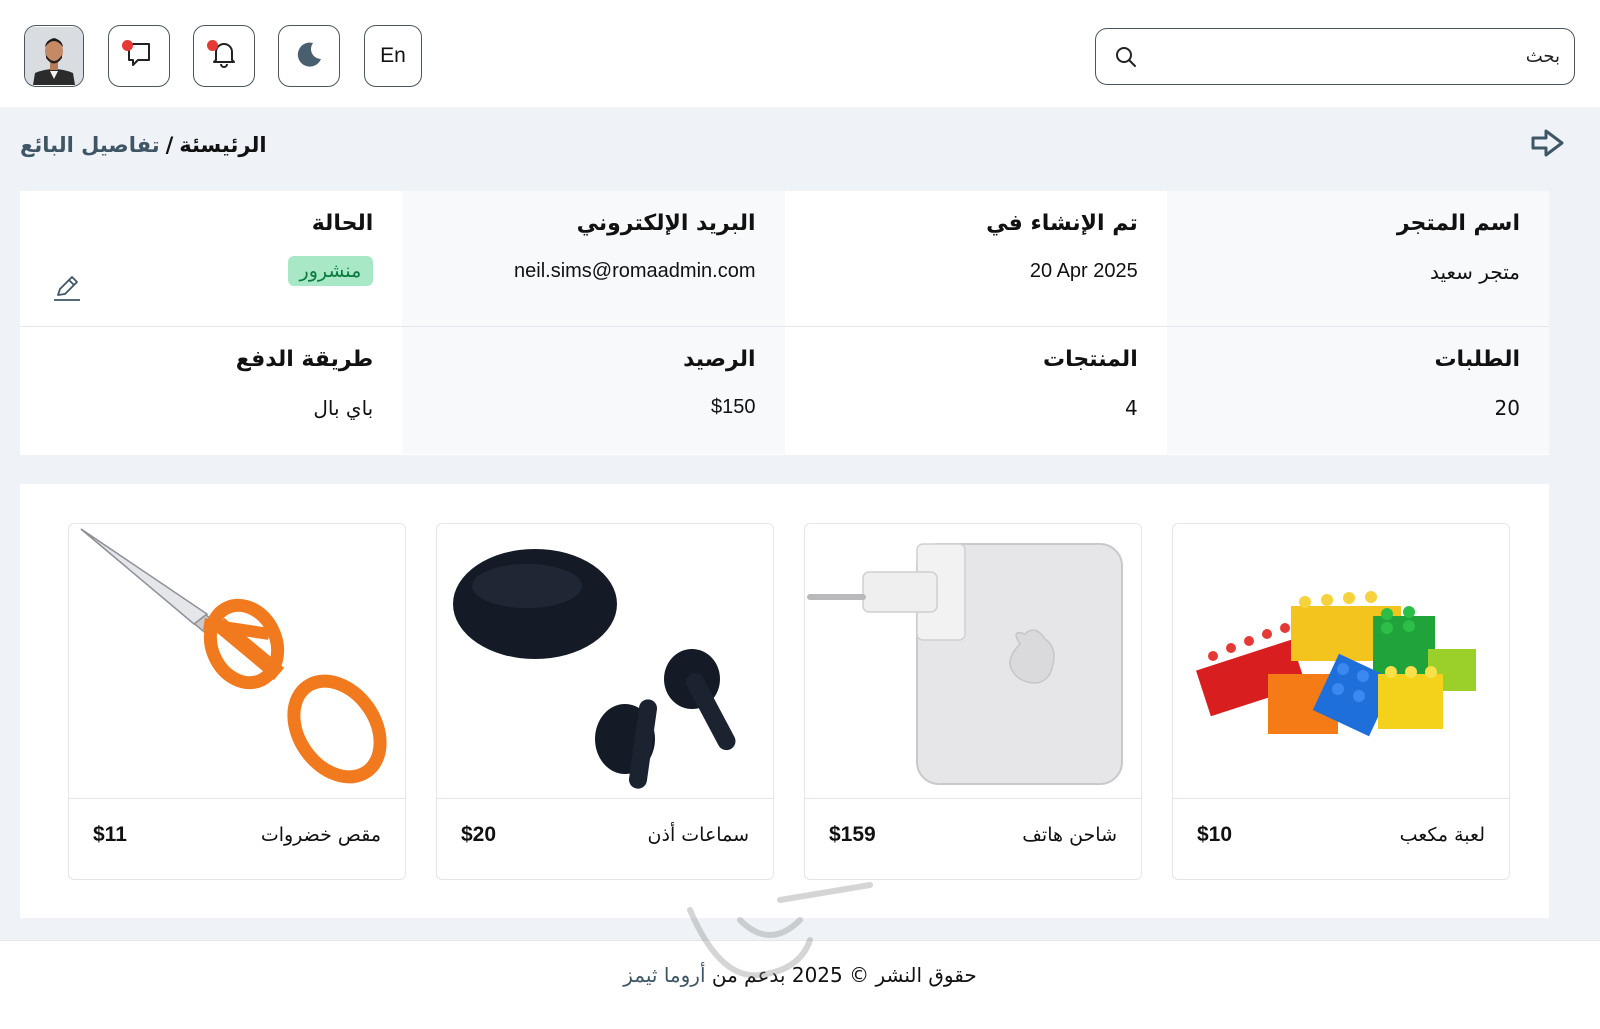  I want to click on product-price: $11, so click(110, 834).